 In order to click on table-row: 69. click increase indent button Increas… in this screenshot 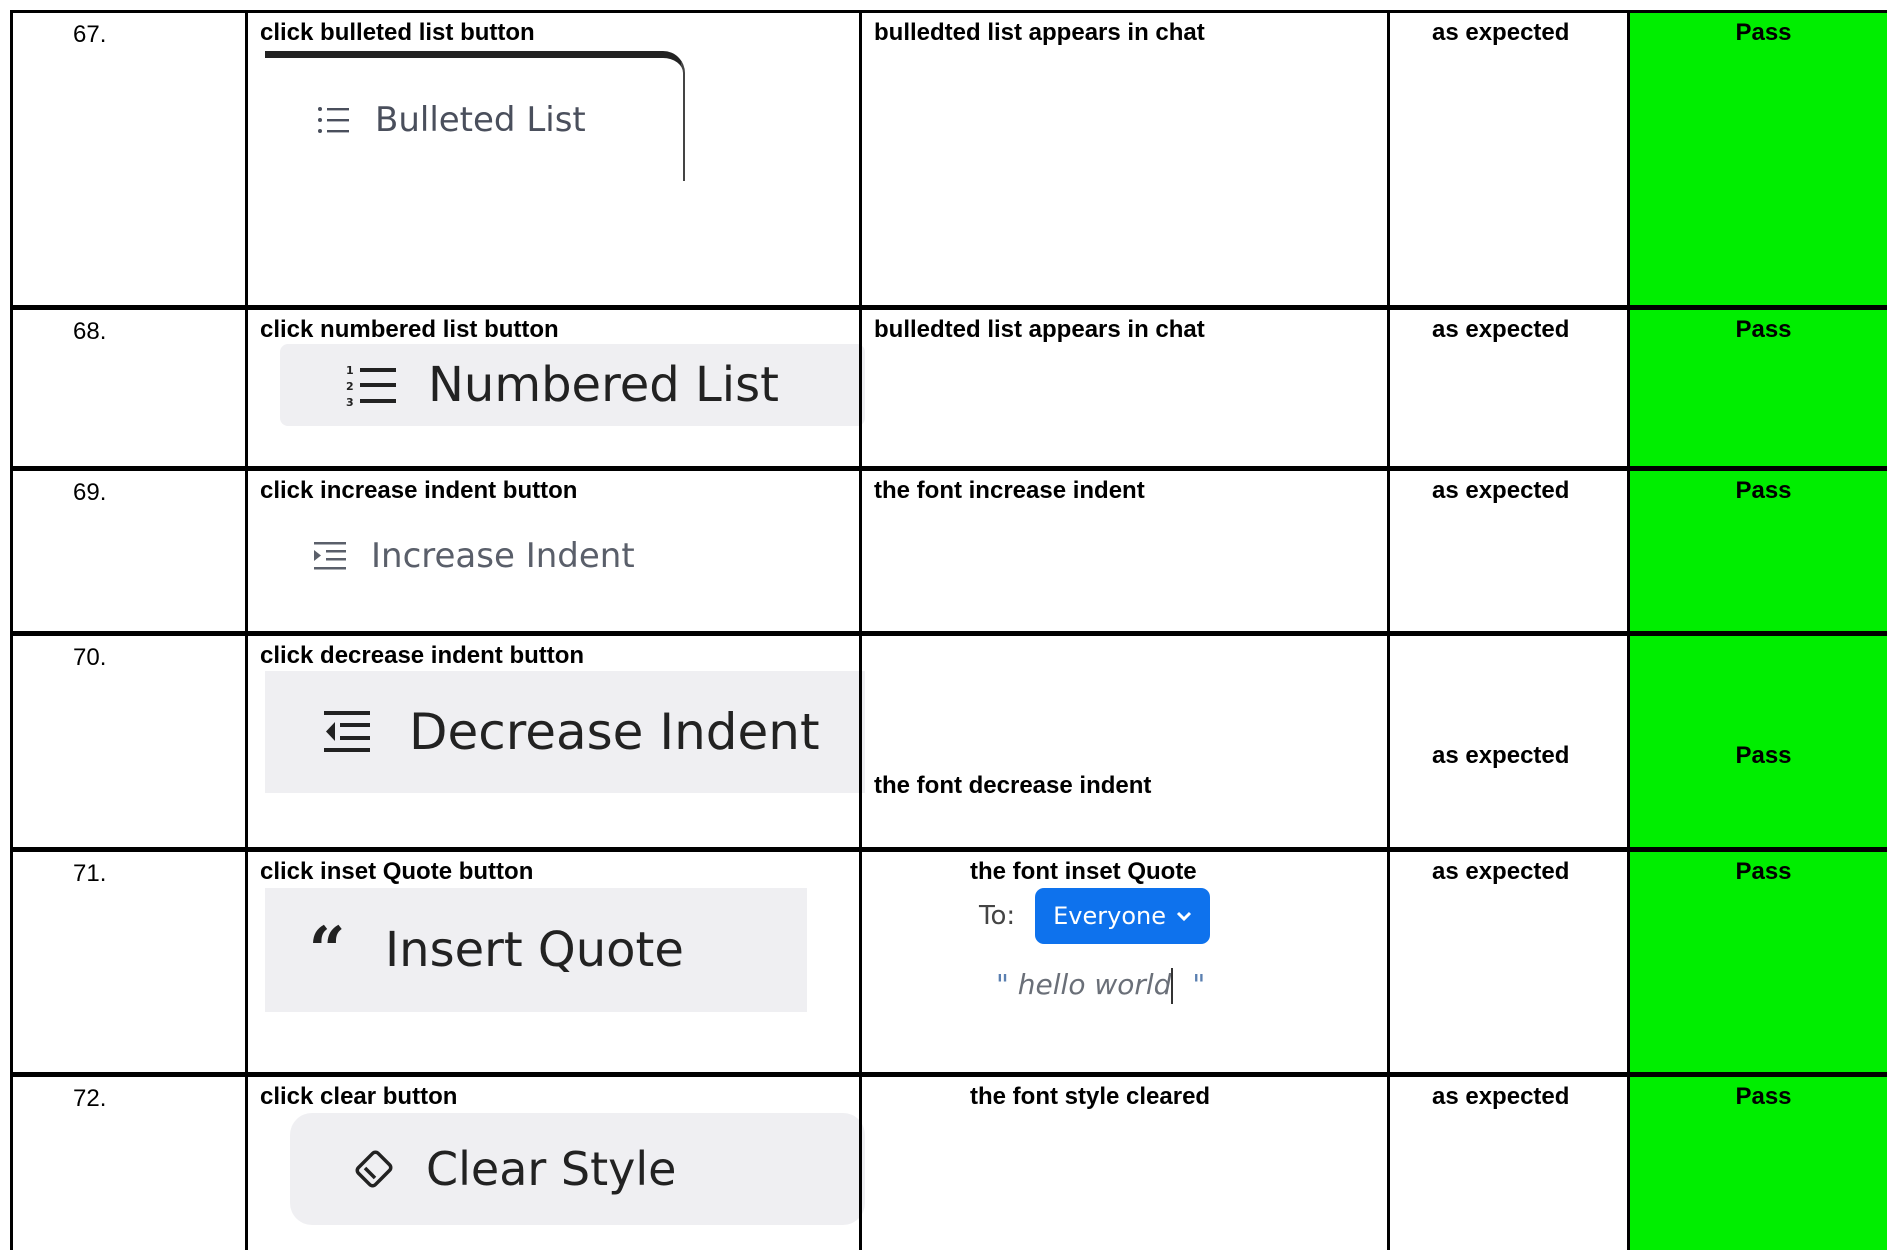, I will do `click(948, 551)`.